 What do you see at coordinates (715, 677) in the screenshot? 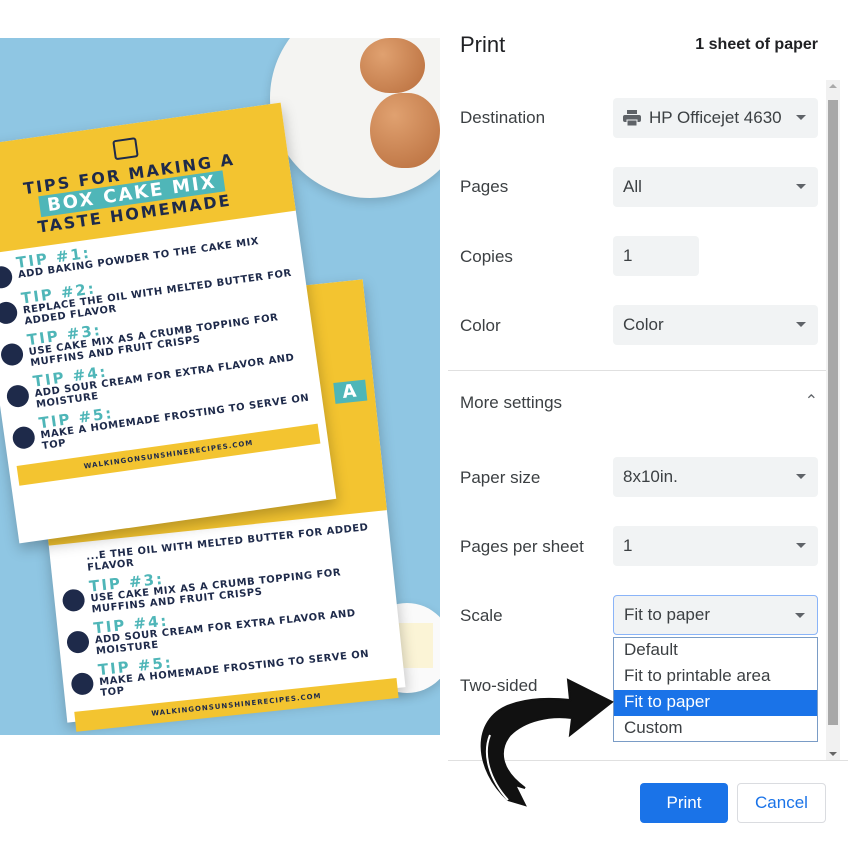
I see `scale-option-fit-printable: Fit to printable area` at bounding box center [715, 677].